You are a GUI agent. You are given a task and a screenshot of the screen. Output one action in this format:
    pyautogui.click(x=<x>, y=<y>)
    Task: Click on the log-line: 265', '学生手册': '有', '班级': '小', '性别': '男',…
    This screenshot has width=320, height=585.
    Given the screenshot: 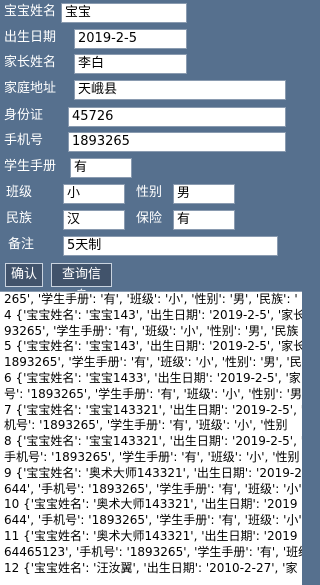 What is the action you would take?
    pyautogui.click(x=151, y=299)
    